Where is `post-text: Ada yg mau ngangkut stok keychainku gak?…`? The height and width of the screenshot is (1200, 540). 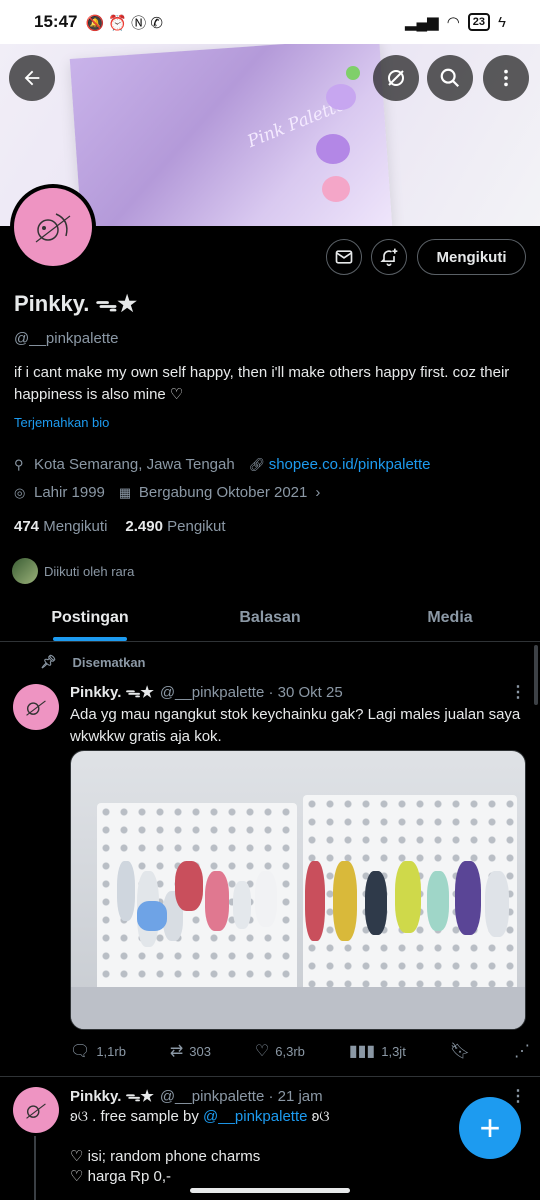 post-text: Ada yg mau ngangkut stok keychainku gak?… is located at coordinates (295, 725).